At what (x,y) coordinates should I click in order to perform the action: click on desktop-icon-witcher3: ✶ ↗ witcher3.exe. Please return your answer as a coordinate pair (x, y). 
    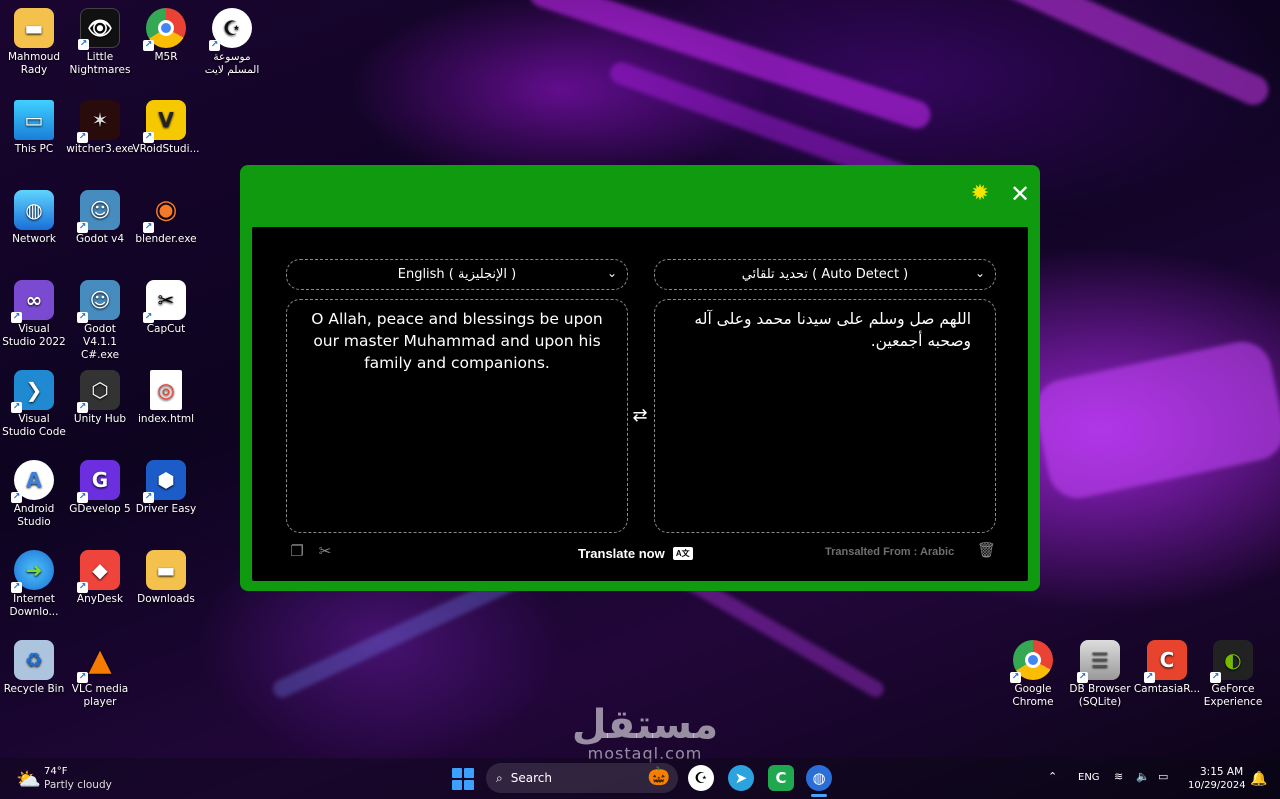
    Looking at the image, I should click on (100, 128).